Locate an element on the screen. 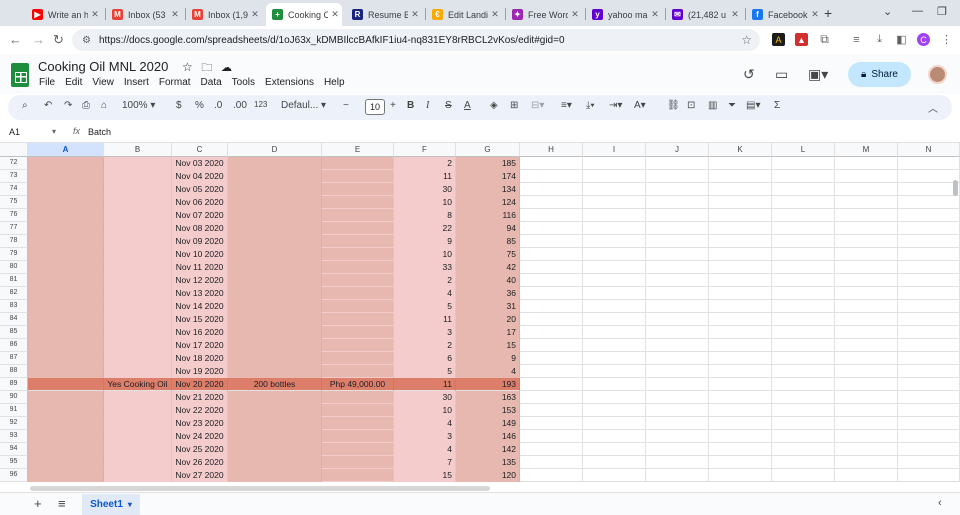  browser-tab-8: y yahoo ma ✕ is located at coordinates (624, 14).